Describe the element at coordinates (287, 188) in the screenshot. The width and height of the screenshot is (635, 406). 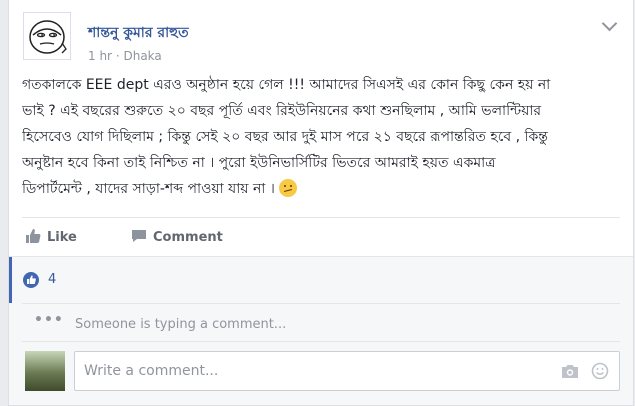
I see `confused-face-icon` at that location.